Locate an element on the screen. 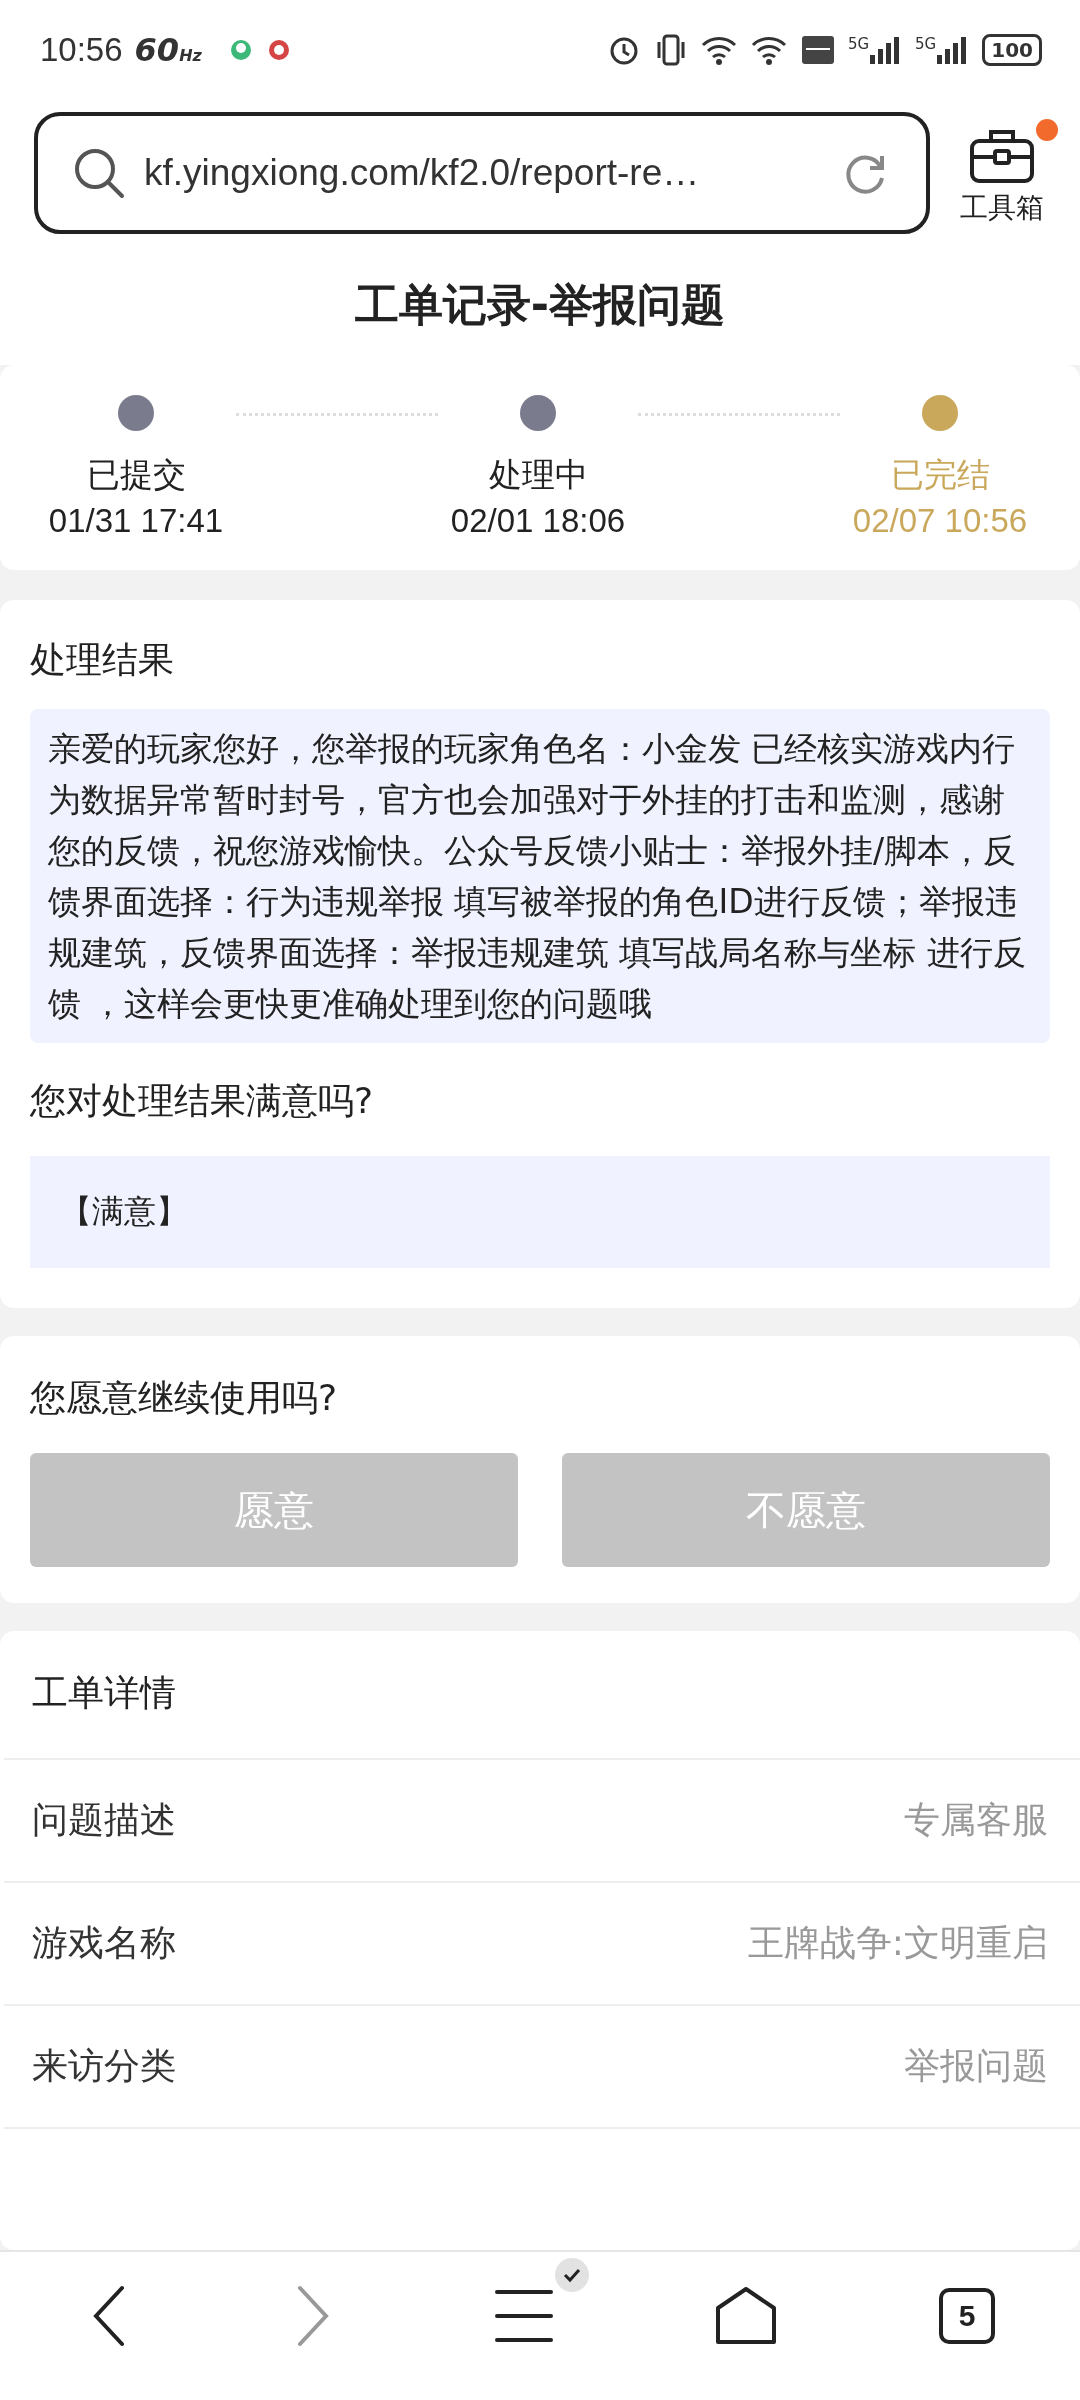 The width and height of the screenshot is (1080, 2400). satisfaction-answer: 【满意】 is located at coordinates (540, 1212).